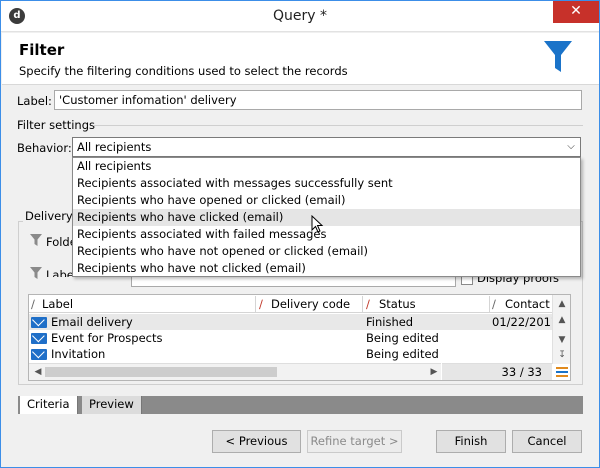  I want to click on behavior-option-hovered: Recipients who have clicked (email), so click(326, 217).